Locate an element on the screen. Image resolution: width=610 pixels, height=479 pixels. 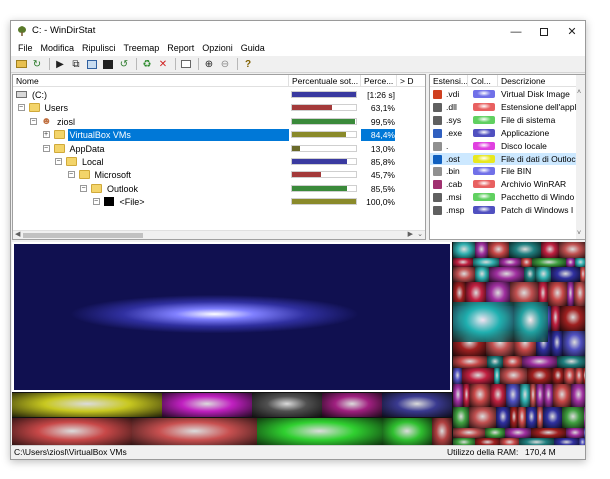
close-button: ✕ is located at coordinates (571, 31).